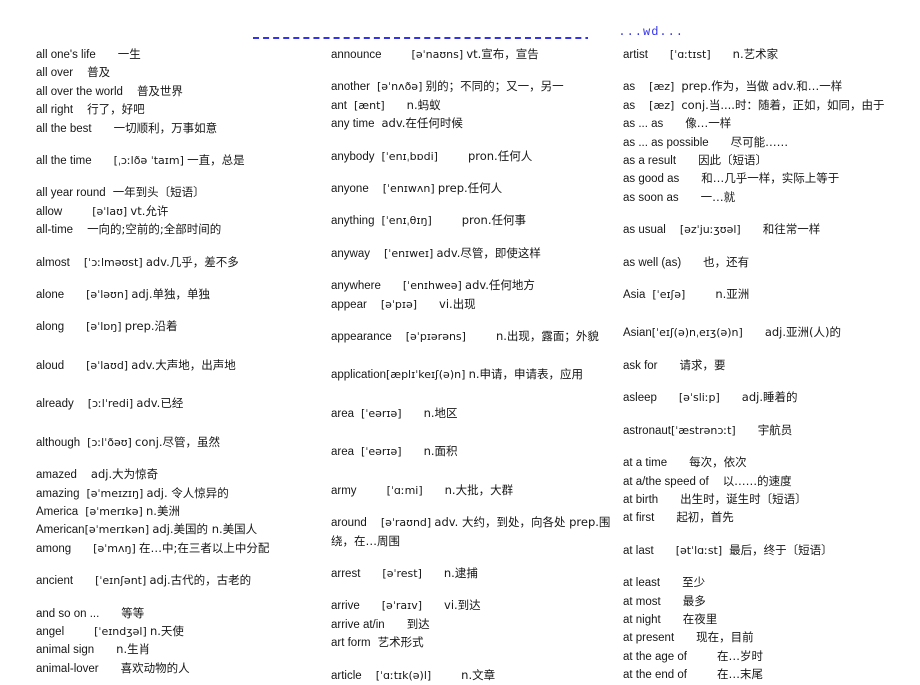 The height and width of the screenshot is (685, 920). I want to click on entry-definition: n.地区, so click(440, 412).